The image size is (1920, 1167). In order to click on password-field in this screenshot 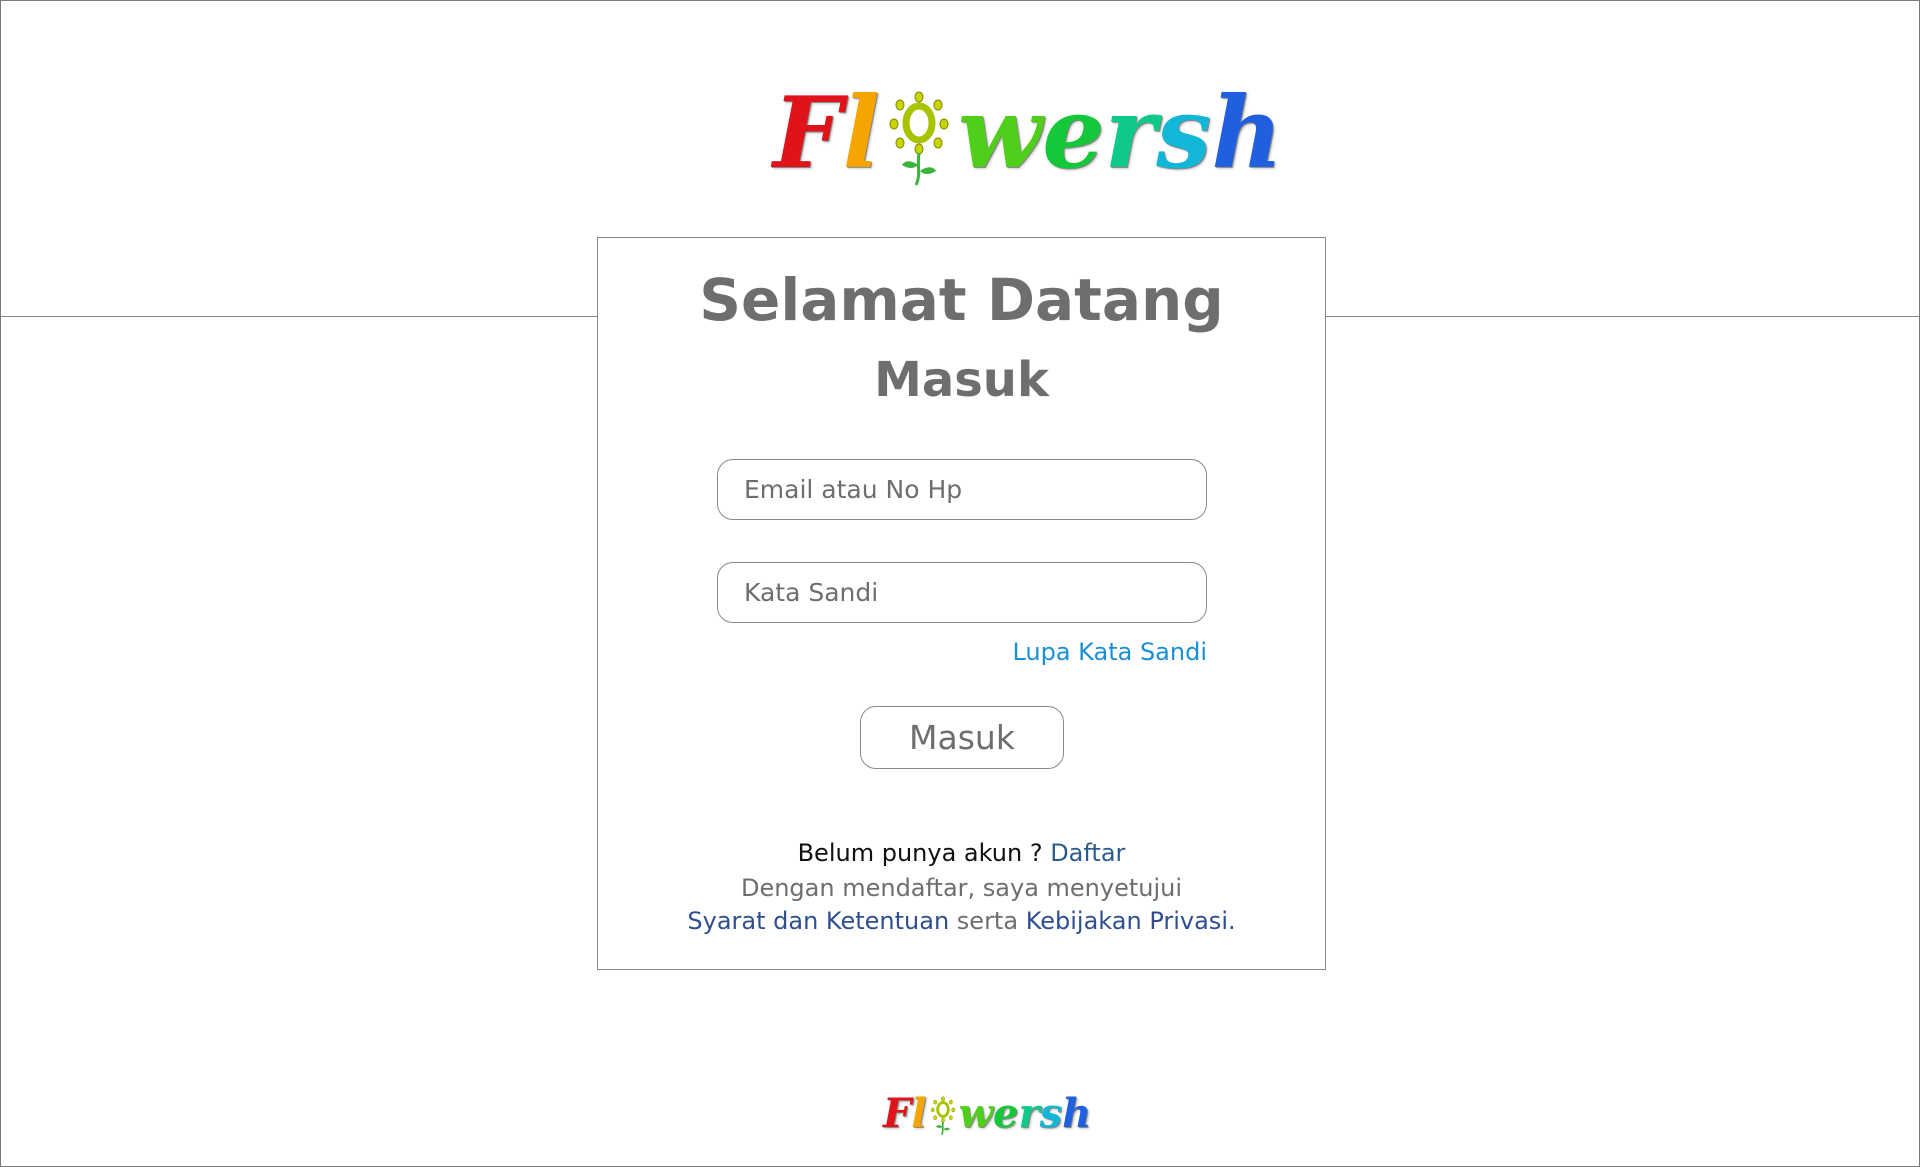, I will do `click(962, 592)`.